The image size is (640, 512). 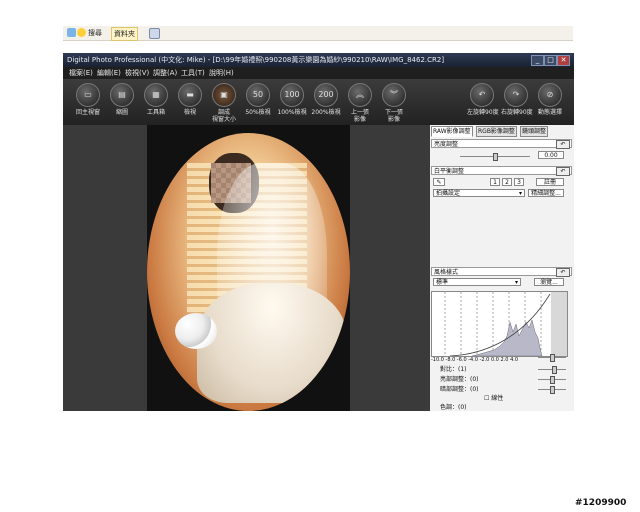 I want to click on menu-file: 檔案(E), so click(x=81, y=73).